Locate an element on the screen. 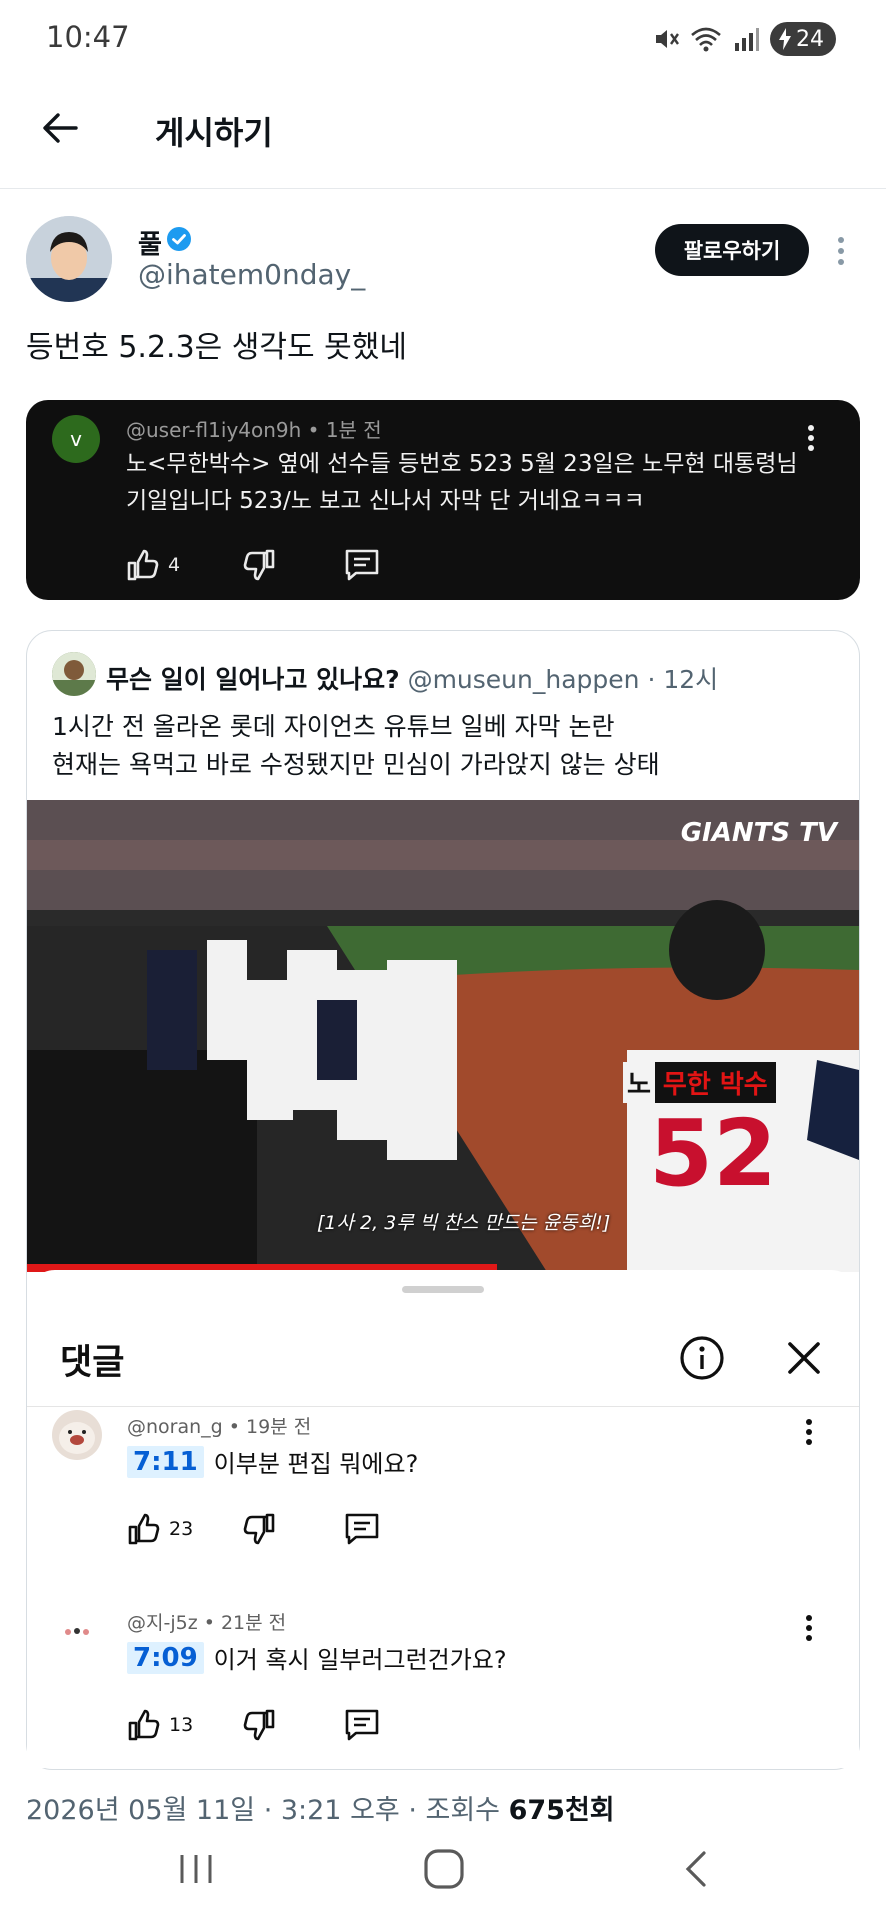 The height and width of the screenshot is (1920, 886). follow-button: 팔로우하기 is located at coordinates (732, 250).